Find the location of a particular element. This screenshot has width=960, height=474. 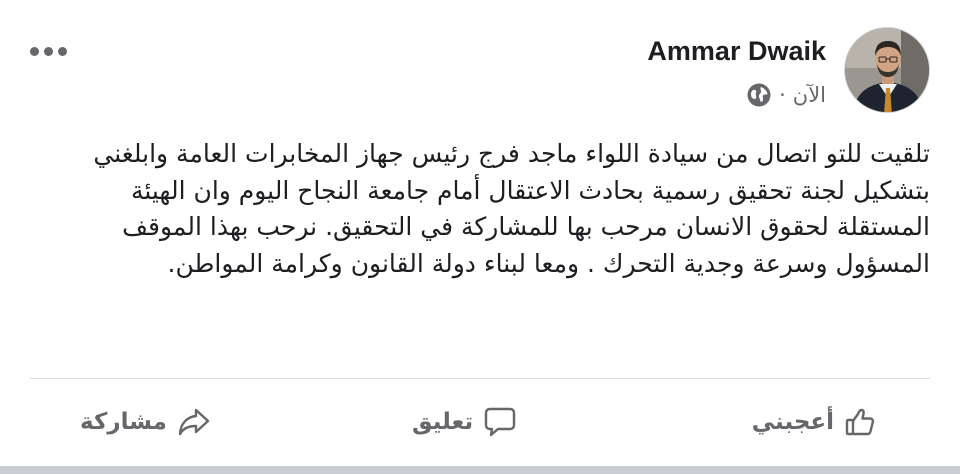

like-label: أعجبني is located at coordinates (792, 422).